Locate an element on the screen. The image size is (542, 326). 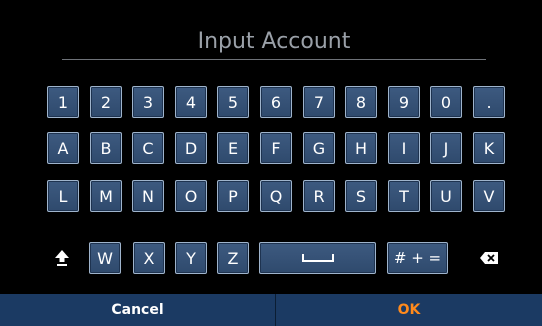
key-T: T is located at coordinates (404, 196).